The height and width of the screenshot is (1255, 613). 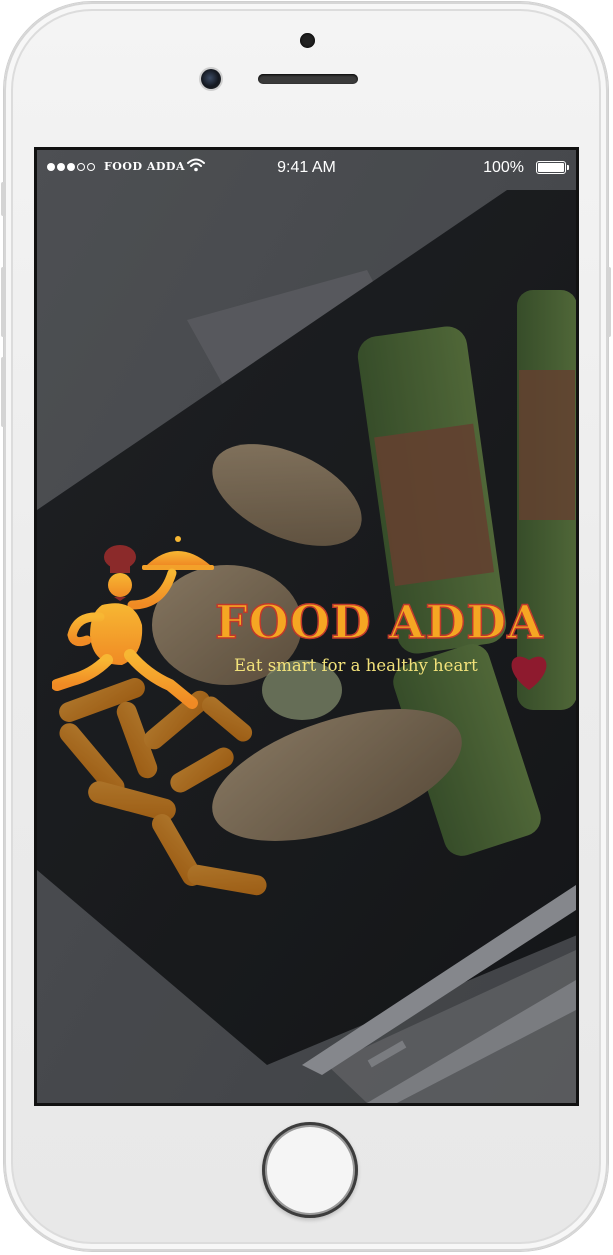 I want to click on running-chef-icon, so click(x=133, y=622).